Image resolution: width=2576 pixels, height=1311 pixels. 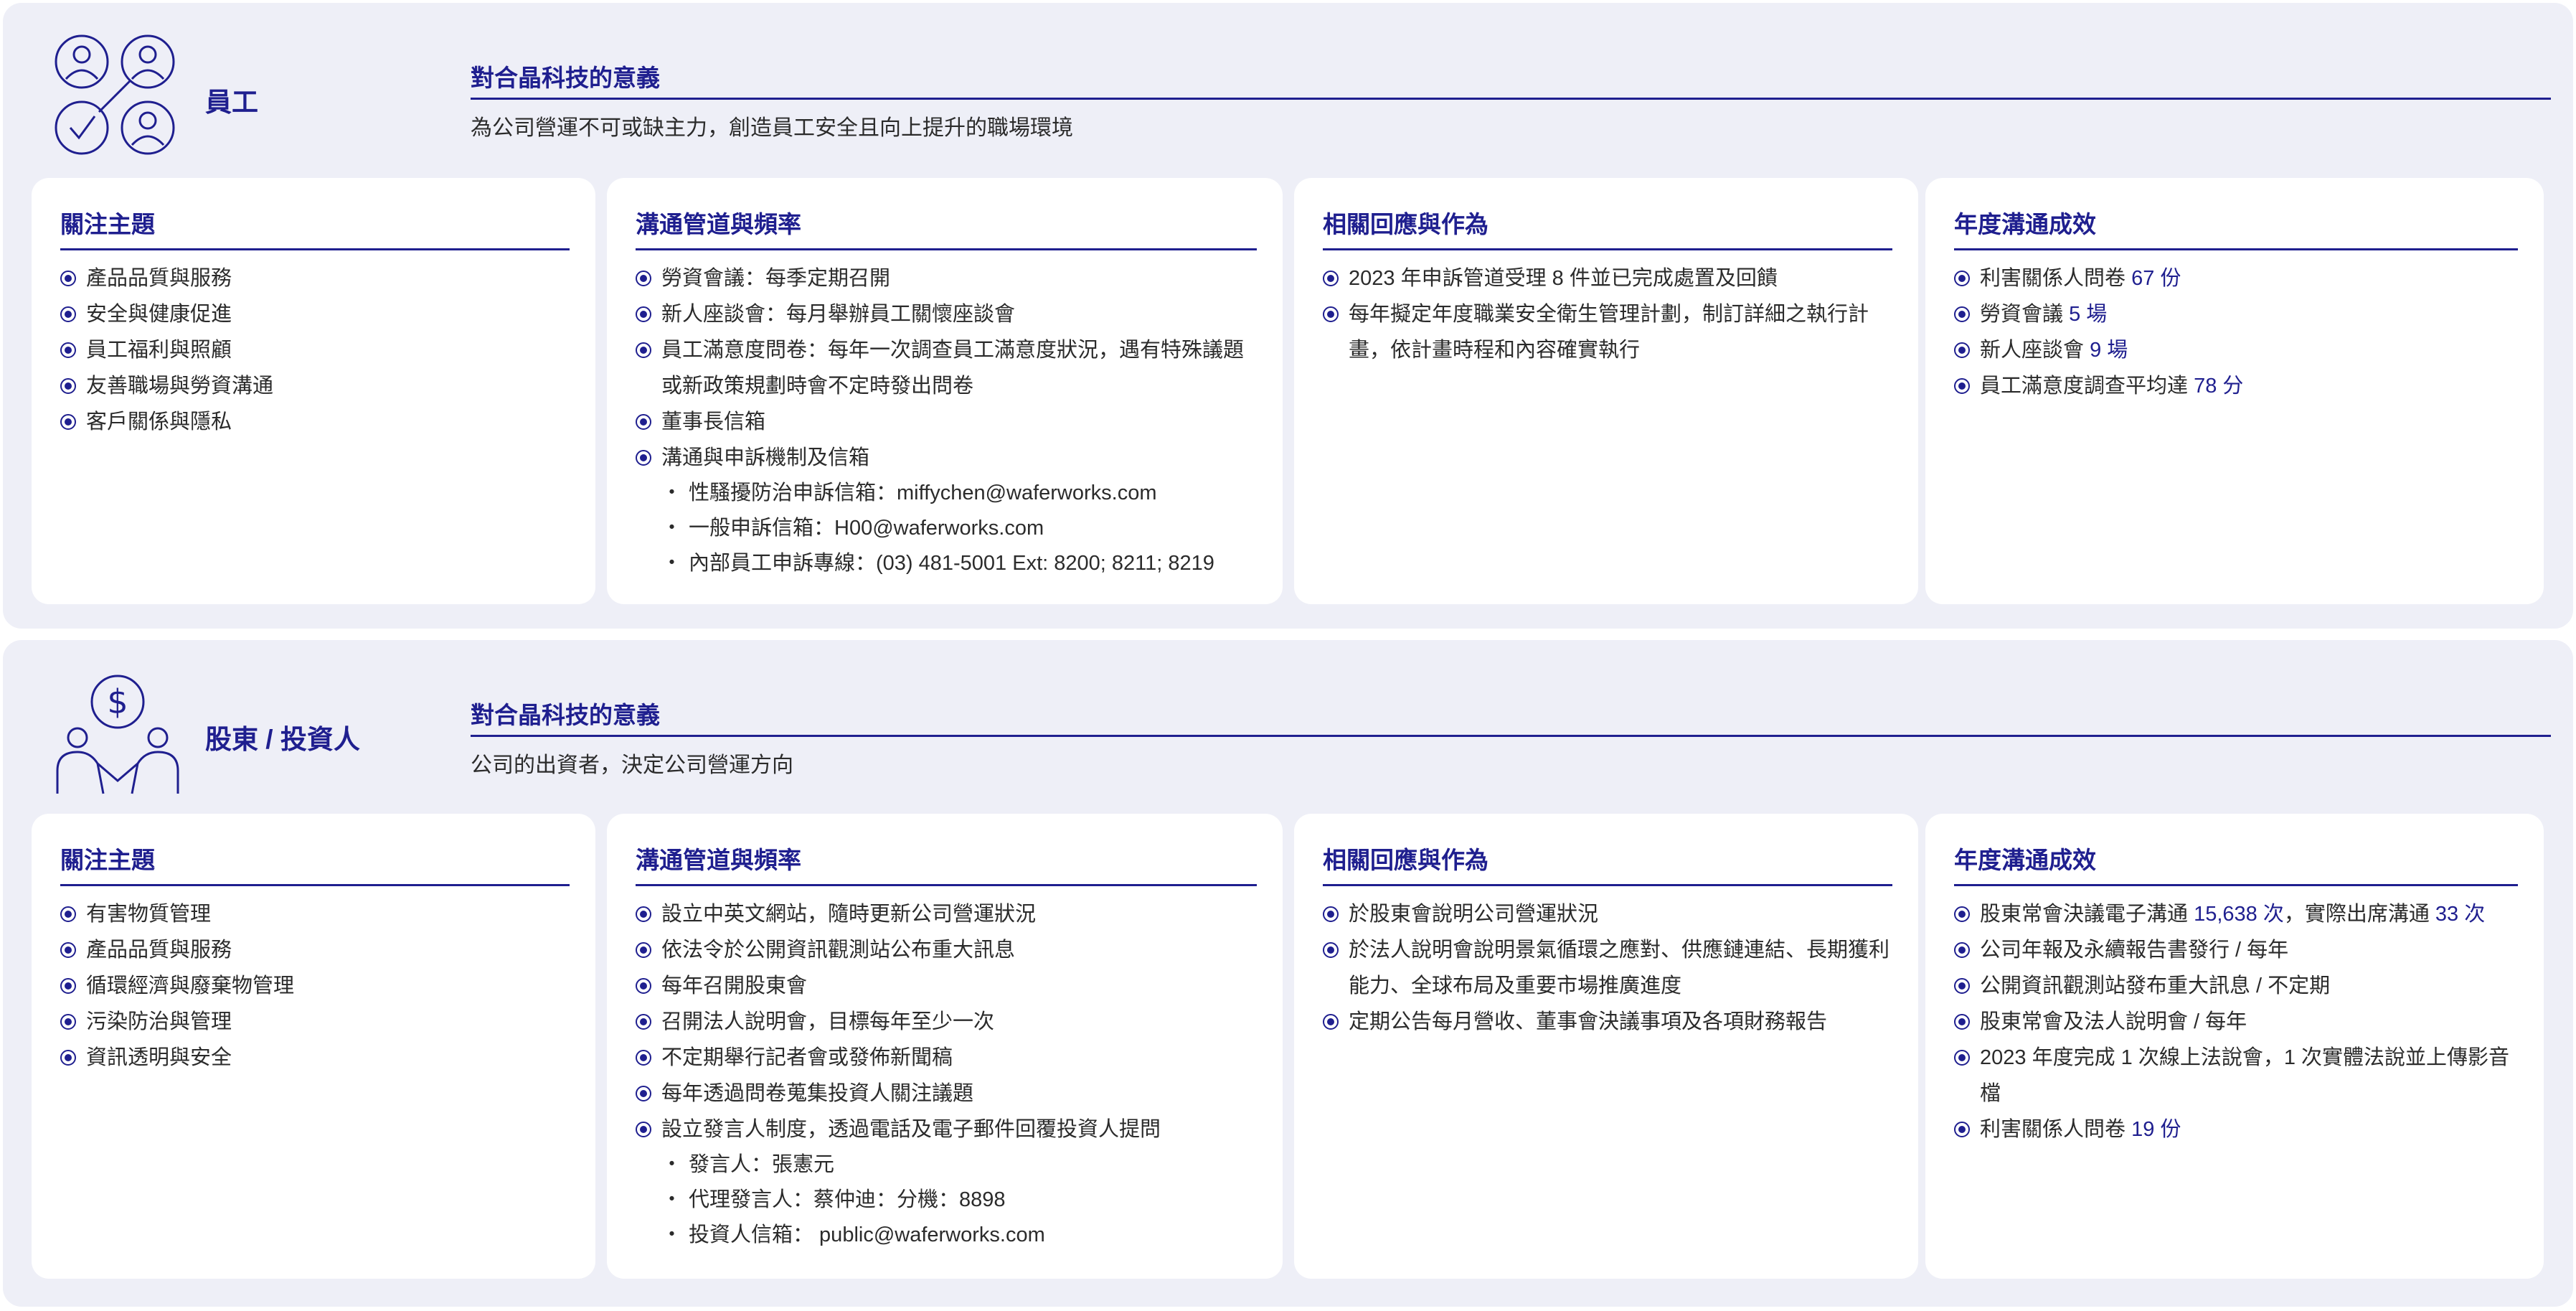 What do you see at coordinates (946, 1058) in the screenshot?
I see `list-item: 不定期舉行記者會或發佈新聞稿` at bounding box center [946, 1058].